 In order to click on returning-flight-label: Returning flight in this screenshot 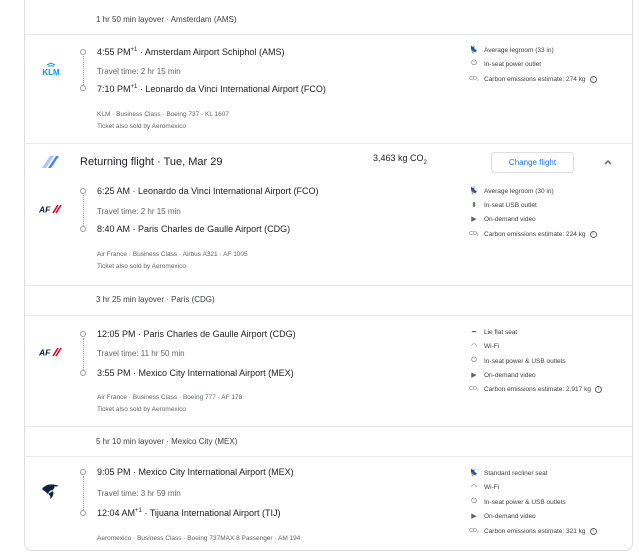, I will do `click(117, 162)`.